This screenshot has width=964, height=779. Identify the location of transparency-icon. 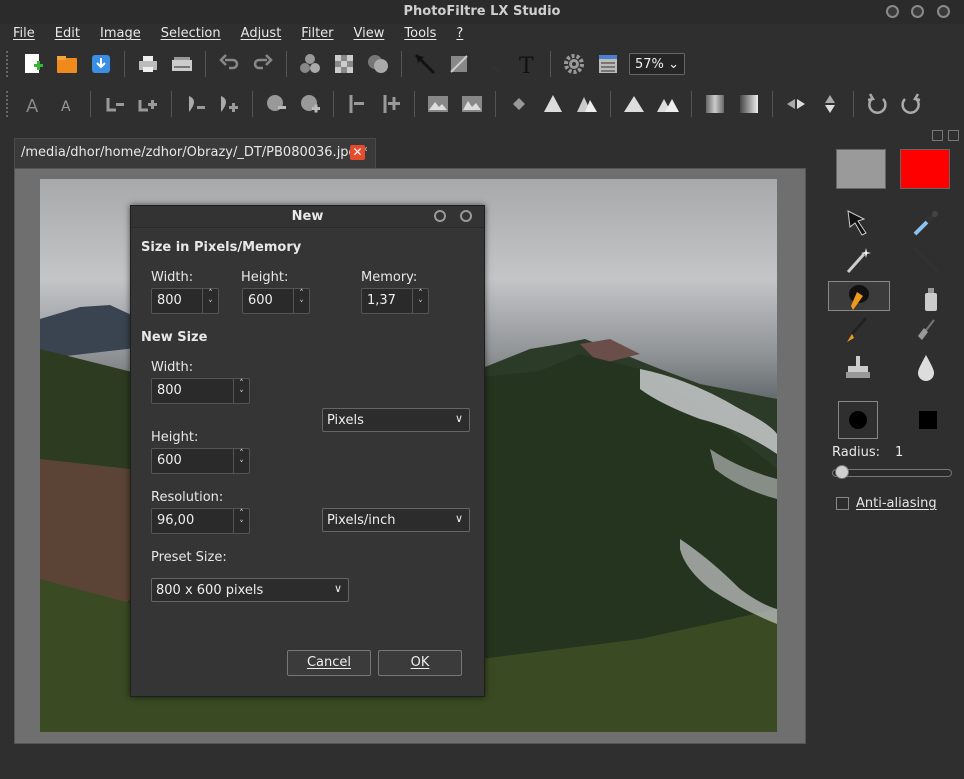
(344, 64).